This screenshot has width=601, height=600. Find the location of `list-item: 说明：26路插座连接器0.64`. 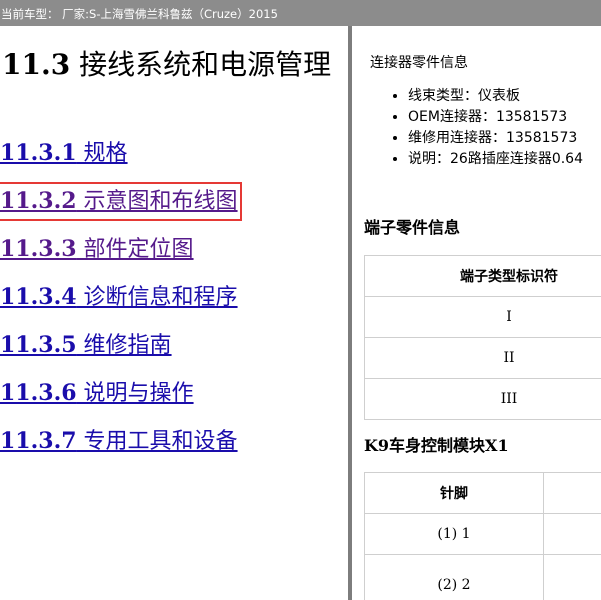

list-item: 说明：26路插座连接器0.64 is located at coordinates (495, 159).